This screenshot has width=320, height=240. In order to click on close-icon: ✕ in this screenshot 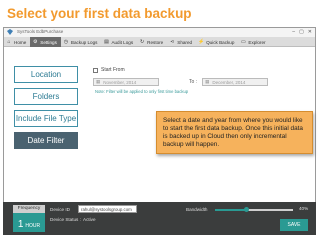, I will do `click(310, 32)`.